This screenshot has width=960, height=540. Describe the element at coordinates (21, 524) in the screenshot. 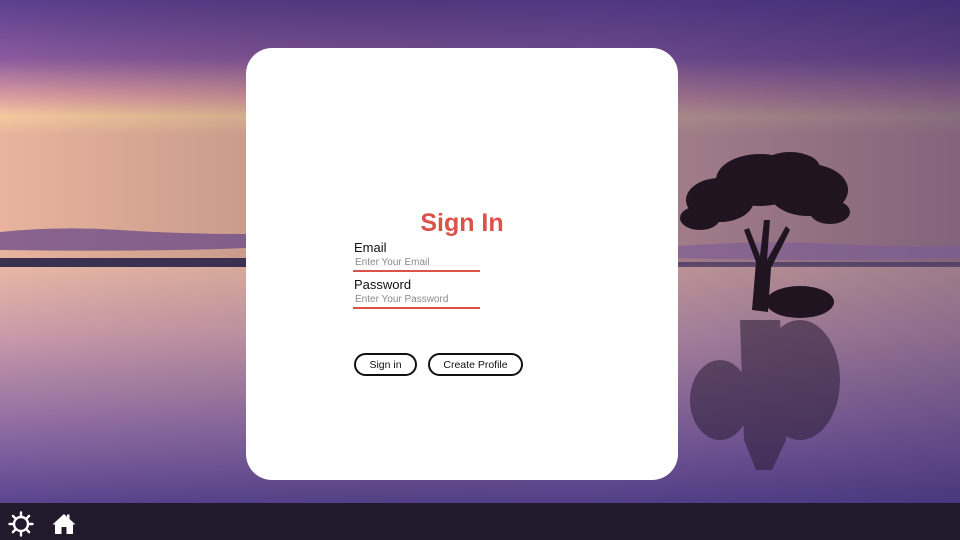

I see `gear-icon` at that location.